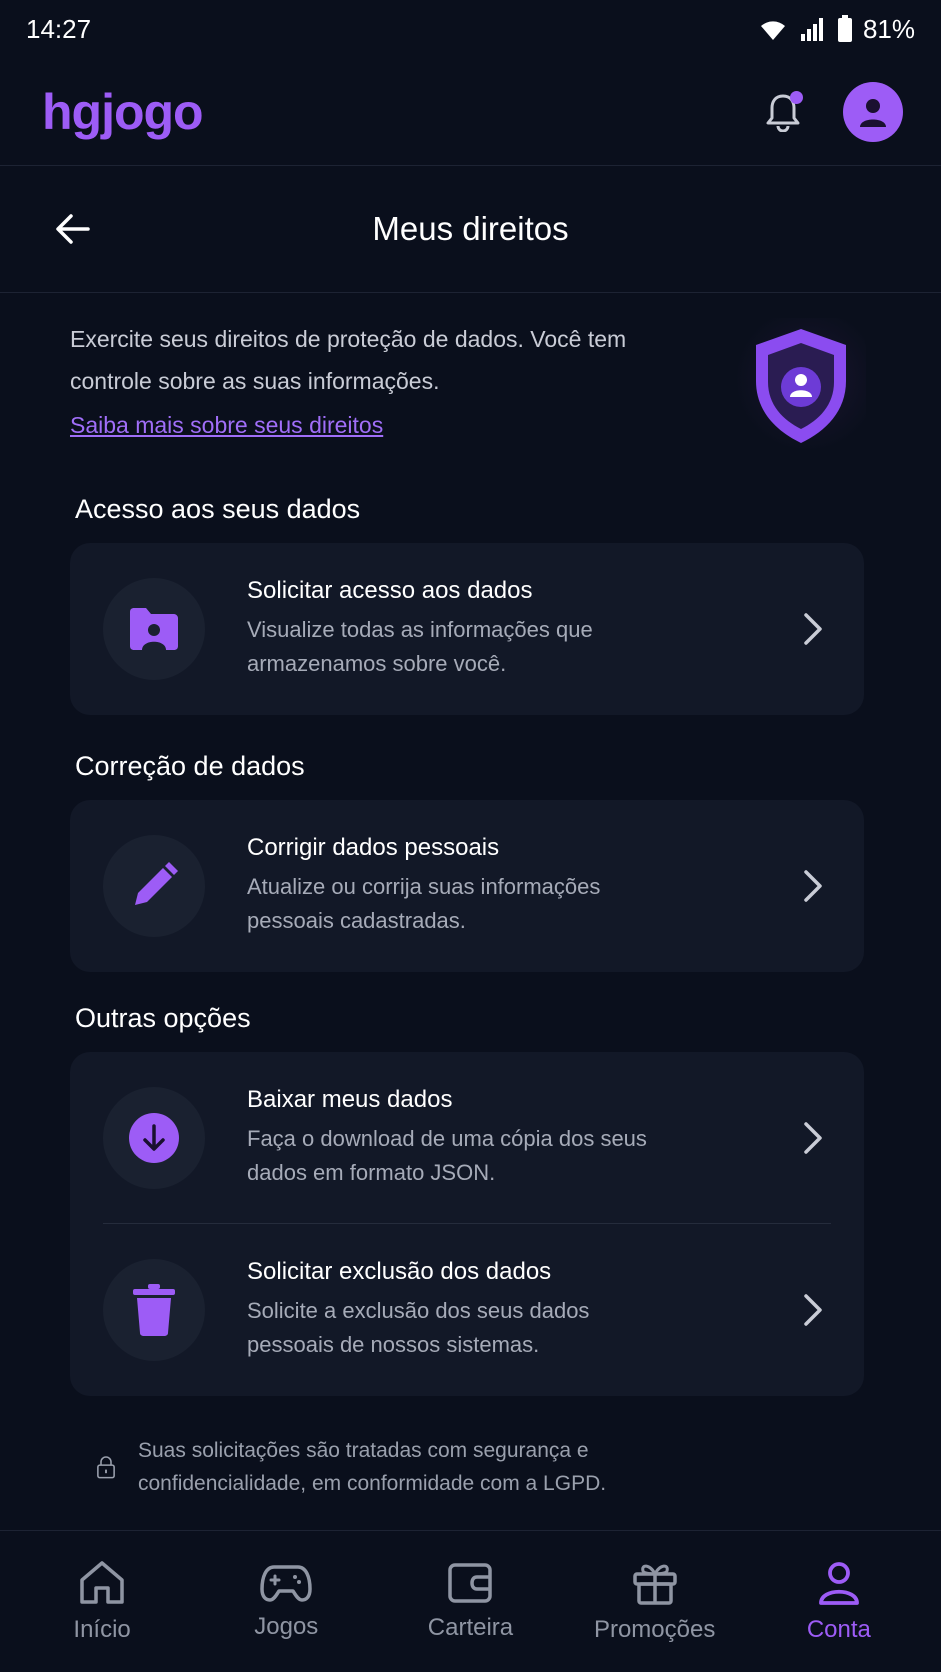  Describe the element at coordinates (838, 1629) in the screenshot. I see `nav-label: Conta` at that location.